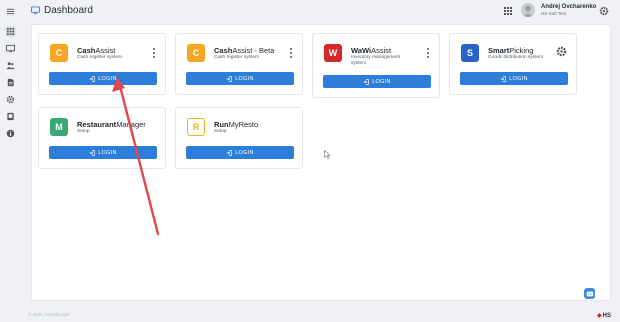  I want to click on app-name: CashAssist, so click(96, 50).